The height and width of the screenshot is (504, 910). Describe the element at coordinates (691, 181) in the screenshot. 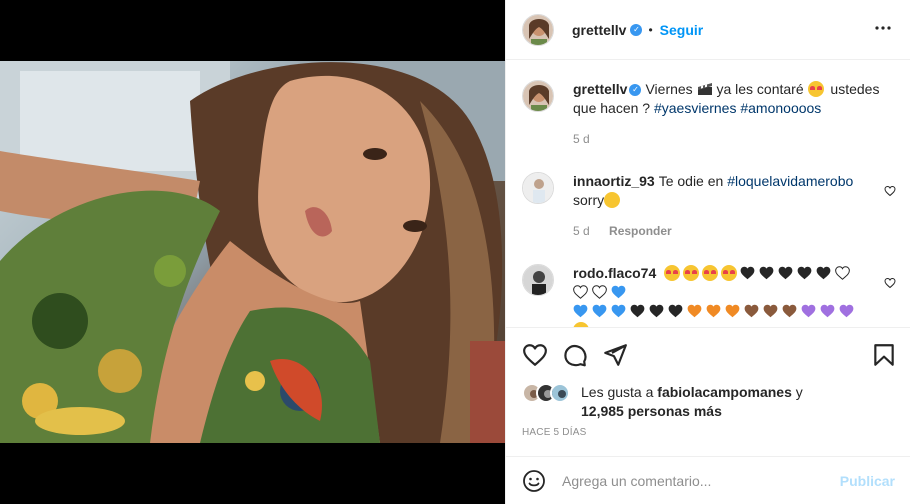

I see `comment-text-before: Te odie en` at that location.